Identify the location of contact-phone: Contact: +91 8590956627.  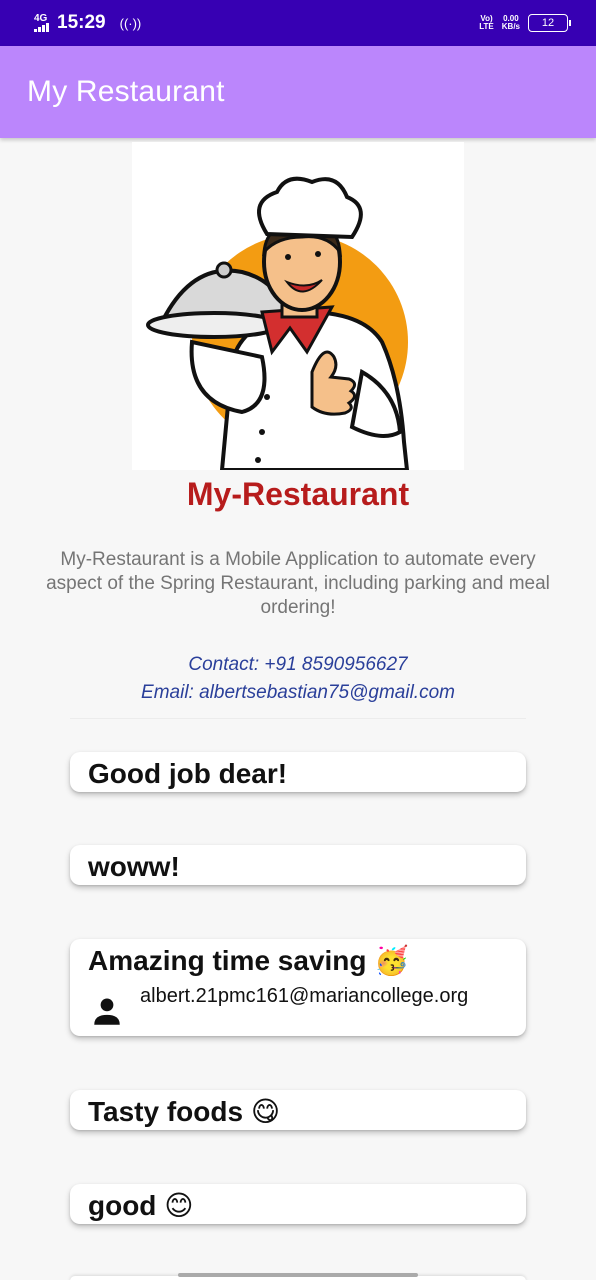
(298, 665).